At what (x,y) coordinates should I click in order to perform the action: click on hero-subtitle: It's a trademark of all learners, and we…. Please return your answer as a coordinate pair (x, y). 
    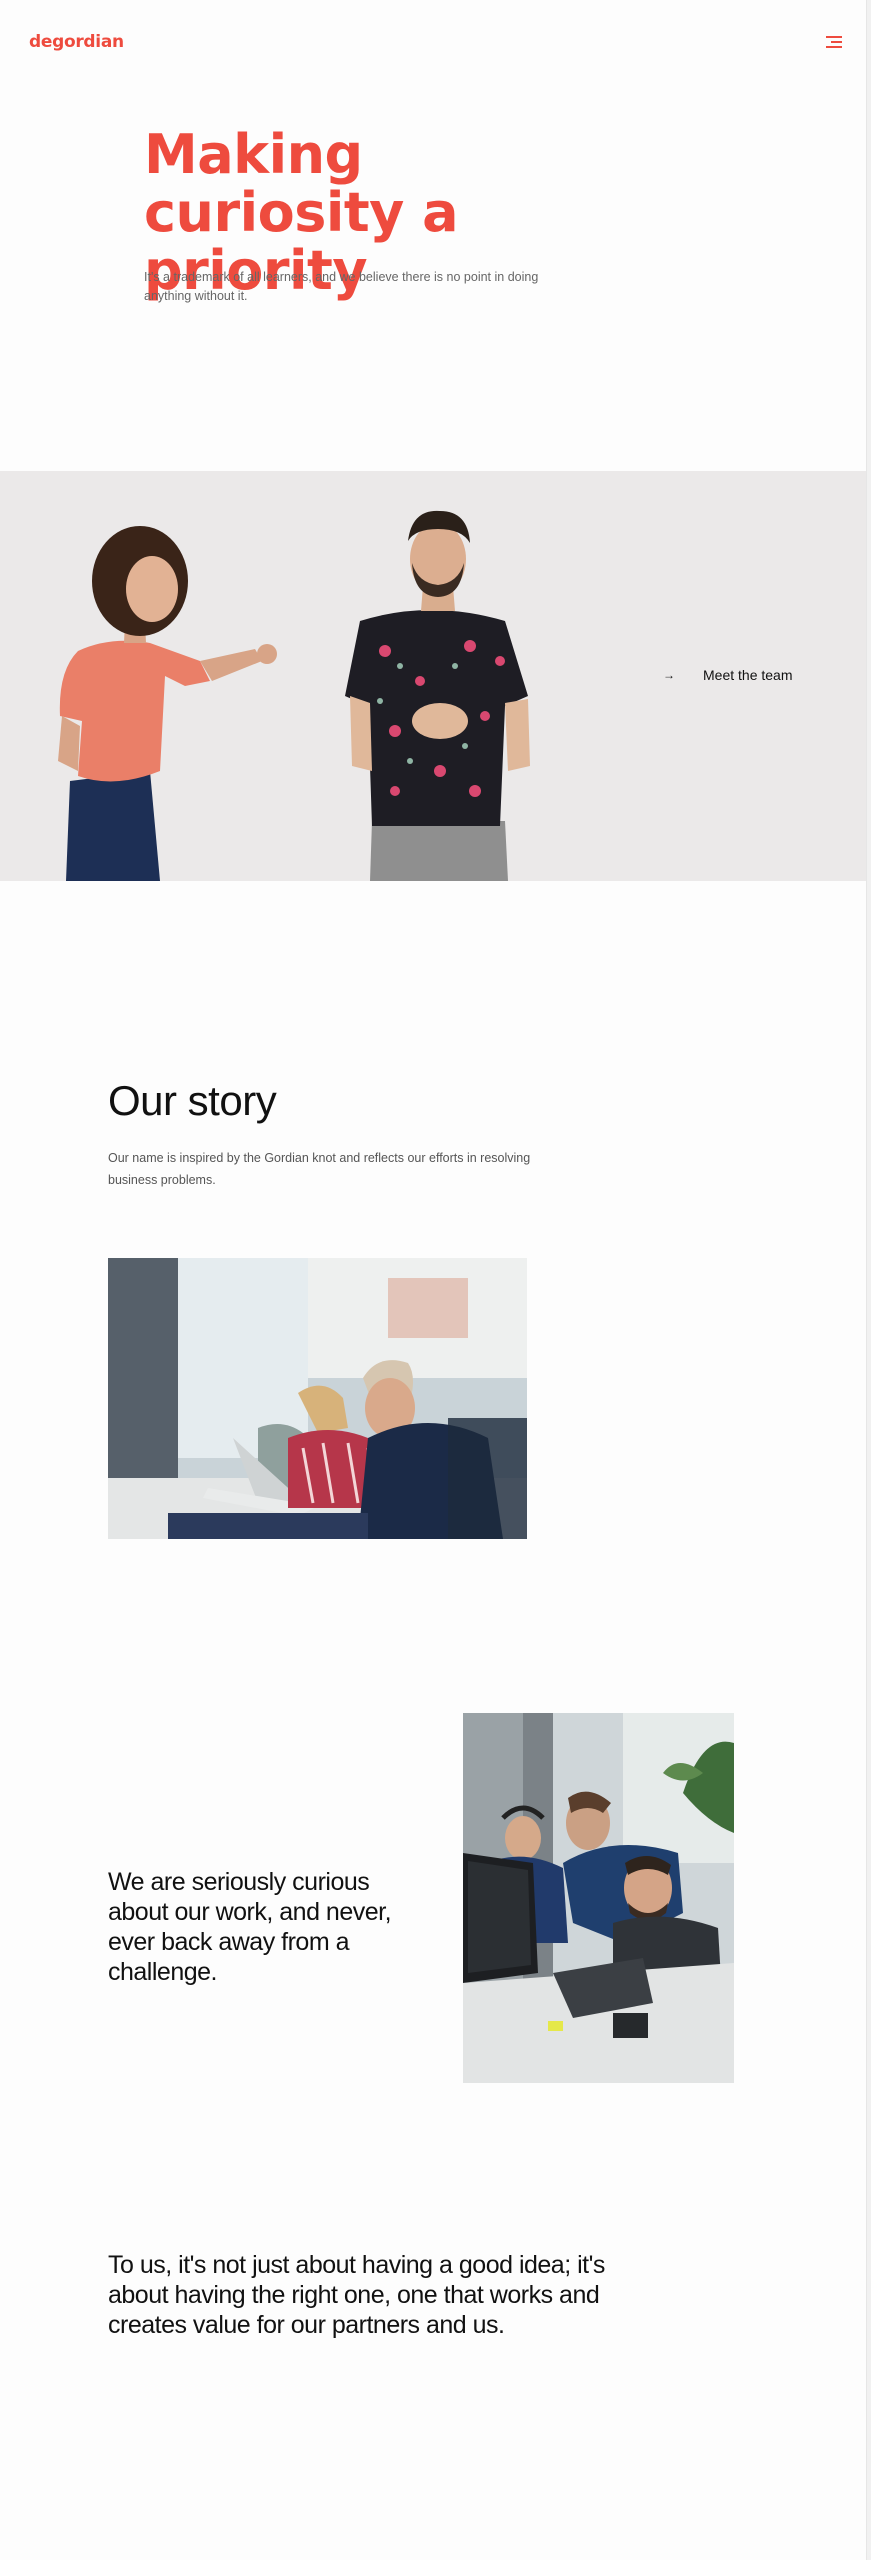
    Looking at the image, I should click on (341, 286).